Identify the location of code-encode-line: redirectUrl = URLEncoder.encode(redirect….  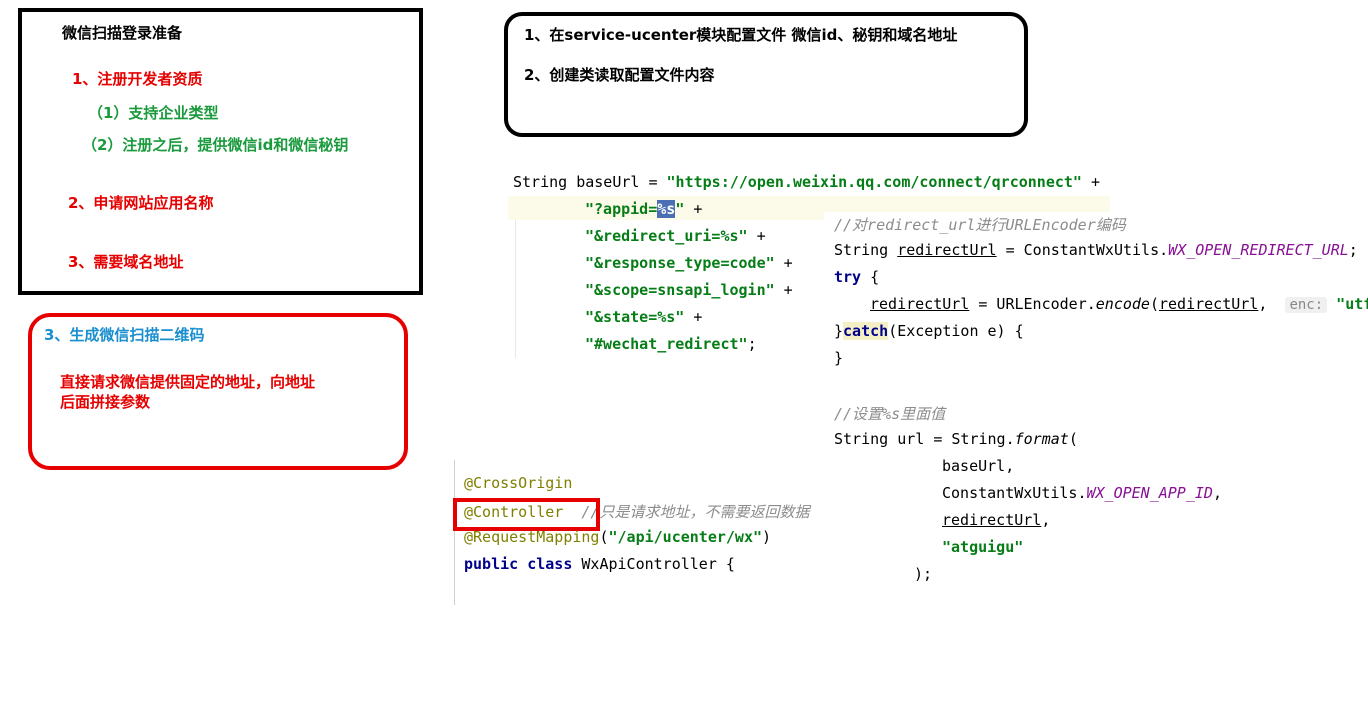
(1119, 304).